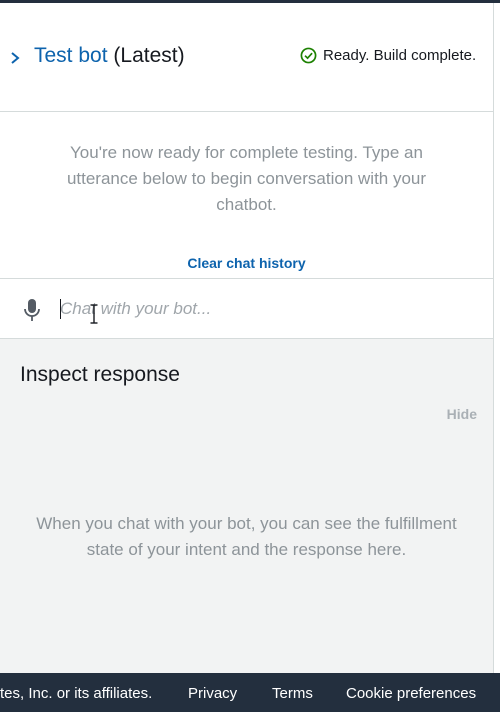 This screenshot has height=712, width=500. Describe the element at coordinates (32, 310) in the screenshot. I see `microphone-icon` at that location.